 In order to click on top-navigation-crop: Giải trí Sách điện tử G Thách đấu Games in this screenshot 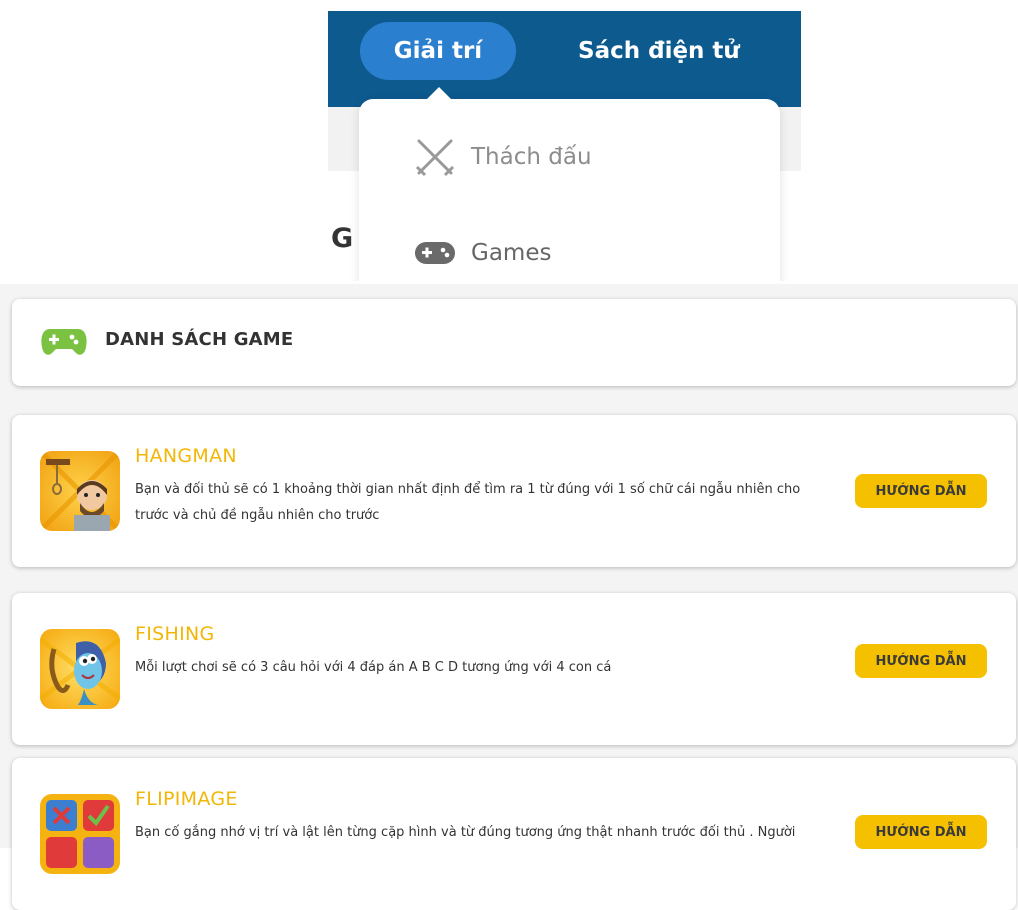, I will do `click(564, 146)`.